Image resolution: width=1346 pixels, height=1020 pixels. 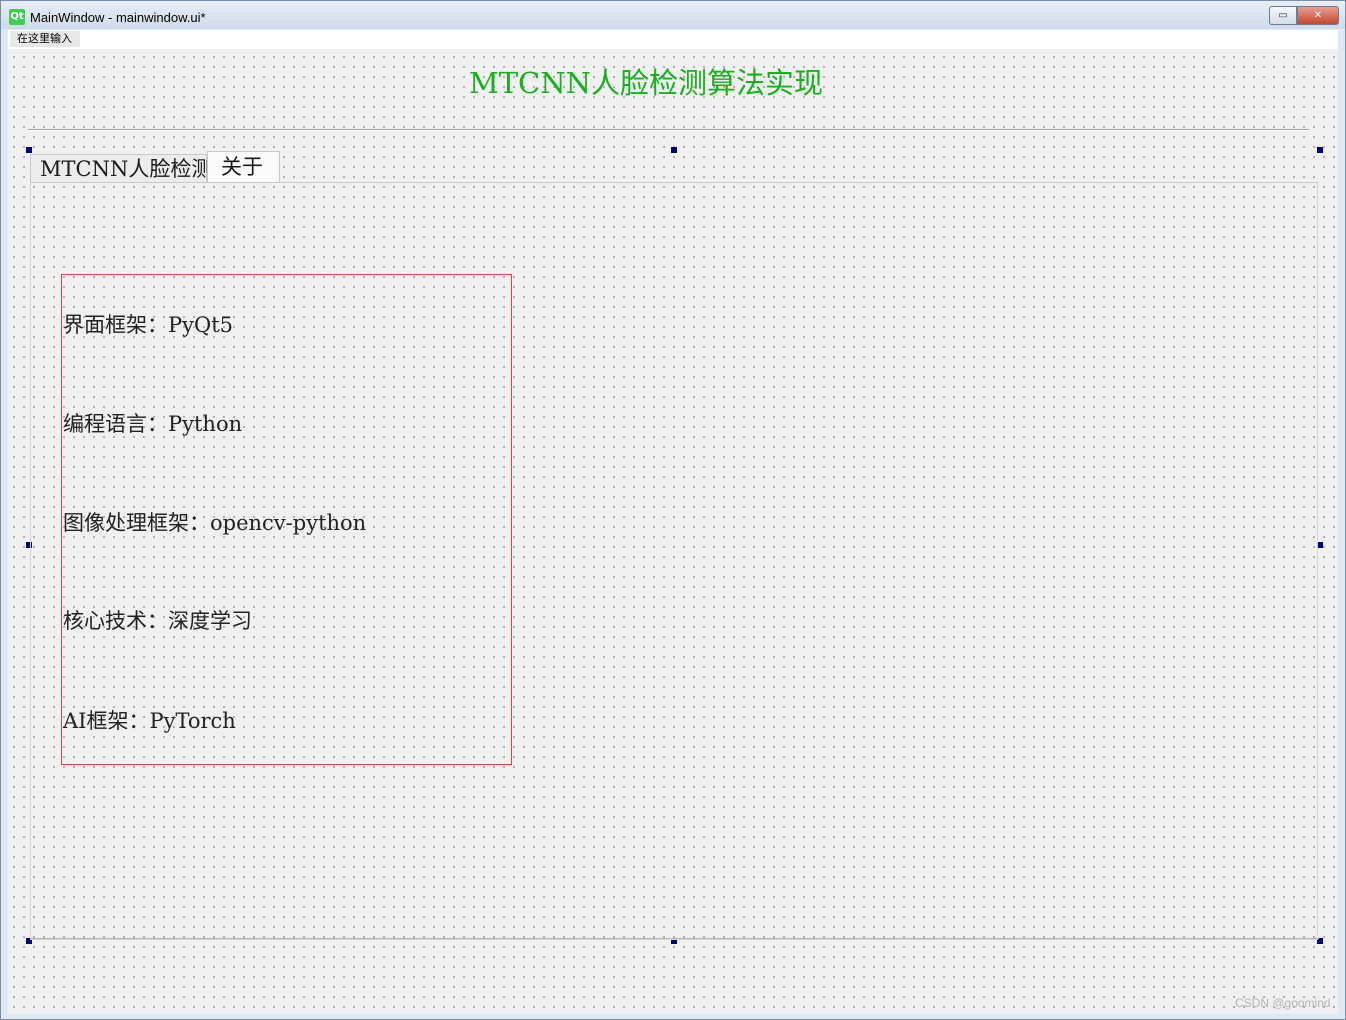 What do you see at coordinates (674, 938) in the screenshot?
I see `bottom-divider` at bounding box center [674, 938].